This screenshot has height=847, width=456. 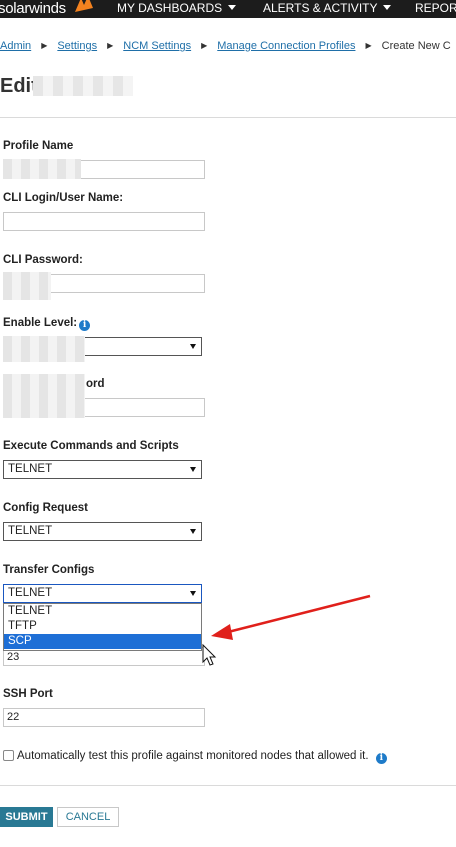 I want to click on transfer-configs-label: Transfer Configs, so click(x=49, y=570).